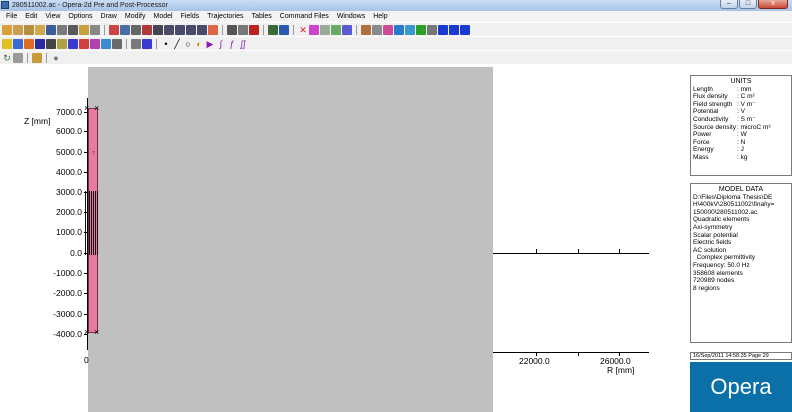 Image resolution: width=792 pixels, height=412 pixels. What do you see at coordinates (18, 43) in the screenshot?
I see `region-icon` at bounding box center [18, 43].